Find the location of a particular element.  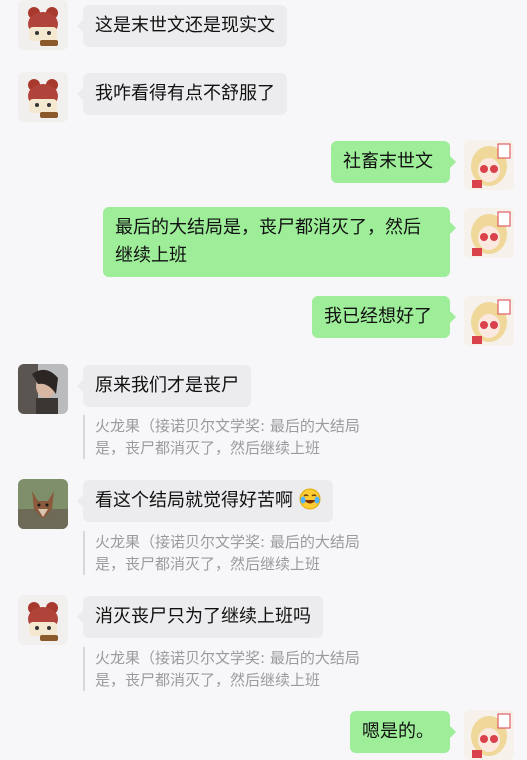

message-bubble: 我咋看得有点不舒服了 is located at coordinates (182, 94).